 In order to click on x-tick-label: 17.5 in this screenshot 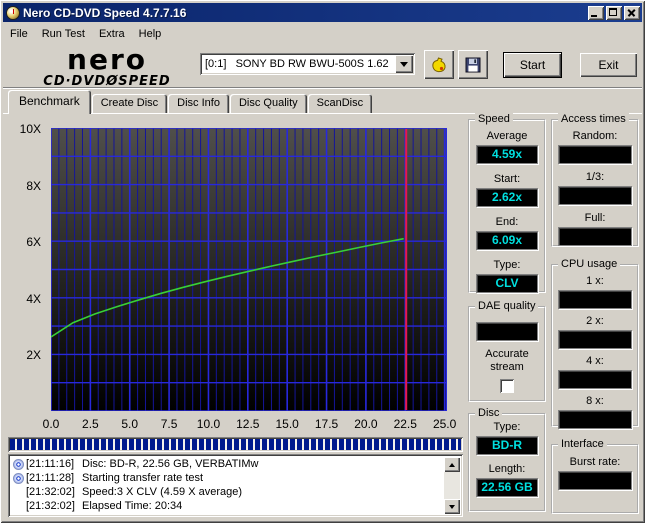, I will do `click(326, 424)`.